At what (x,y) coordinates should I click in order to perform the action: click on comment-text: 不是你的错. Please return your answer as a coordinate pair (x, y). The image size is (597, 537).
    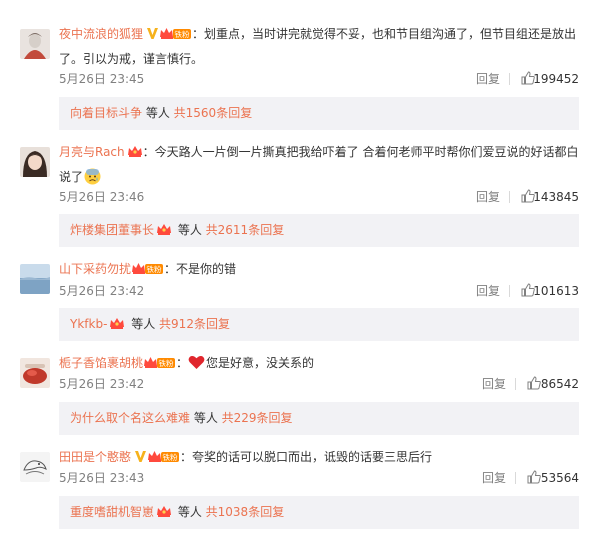
    Looking at the image, I should click on (206, 269).